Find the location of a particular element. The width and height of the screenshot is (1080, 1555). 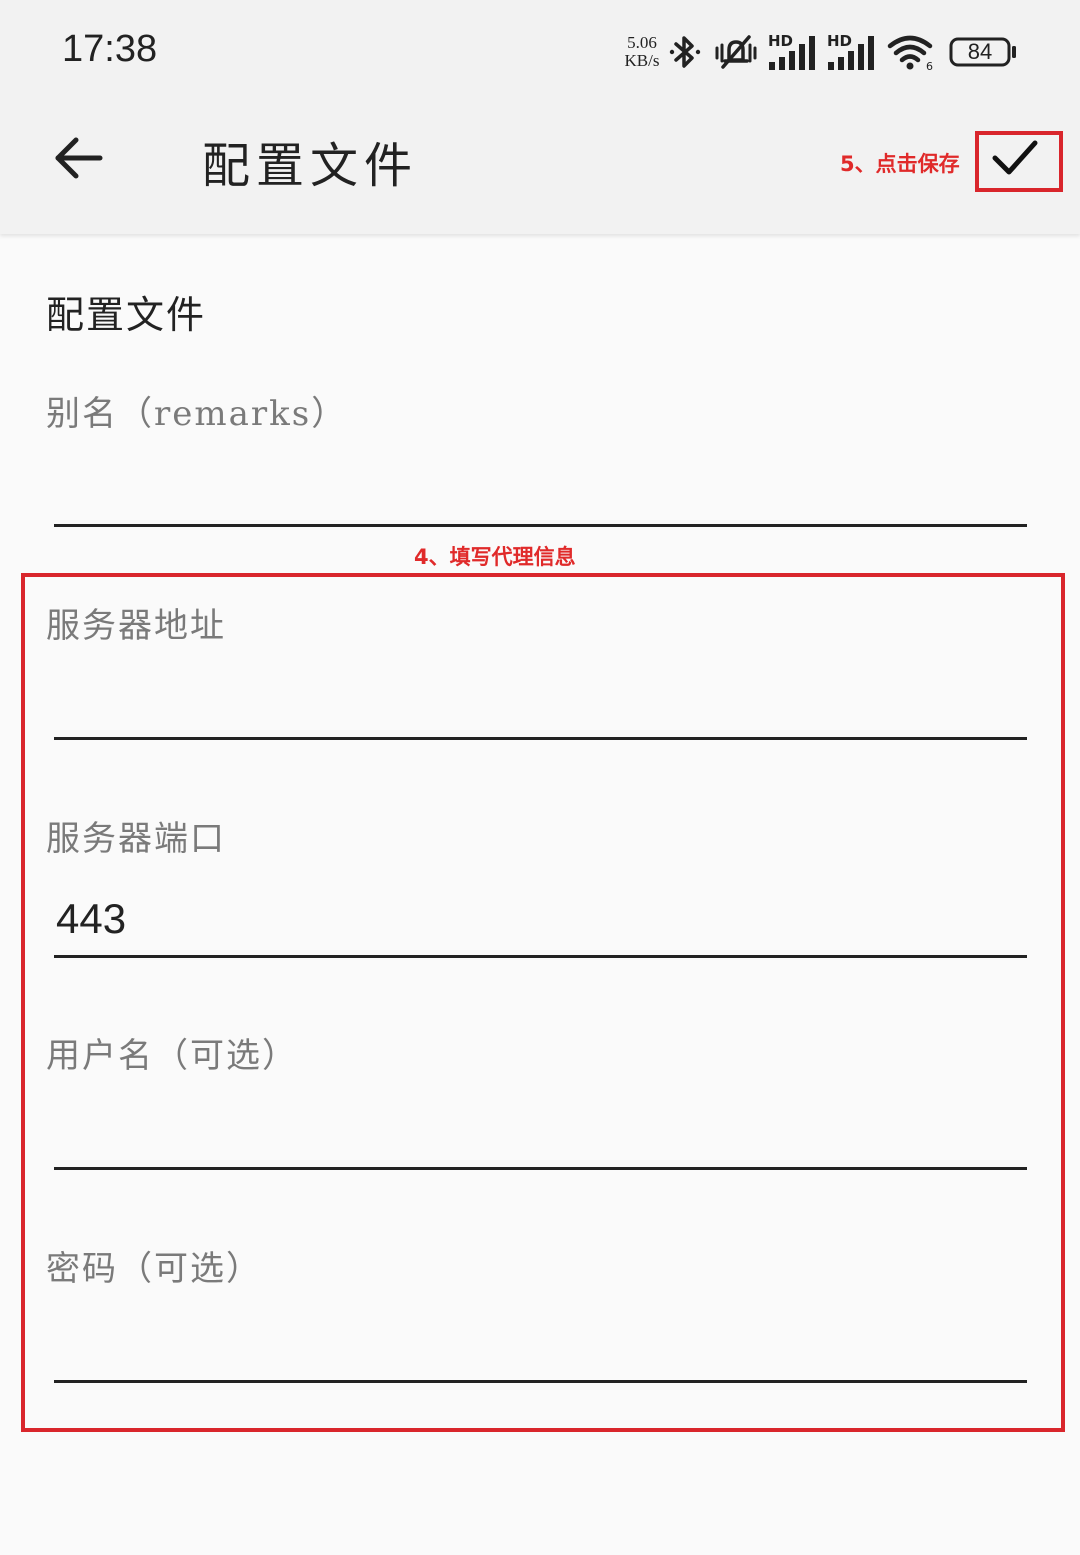

bluetooth-icon is located at coordinates (685, 52).